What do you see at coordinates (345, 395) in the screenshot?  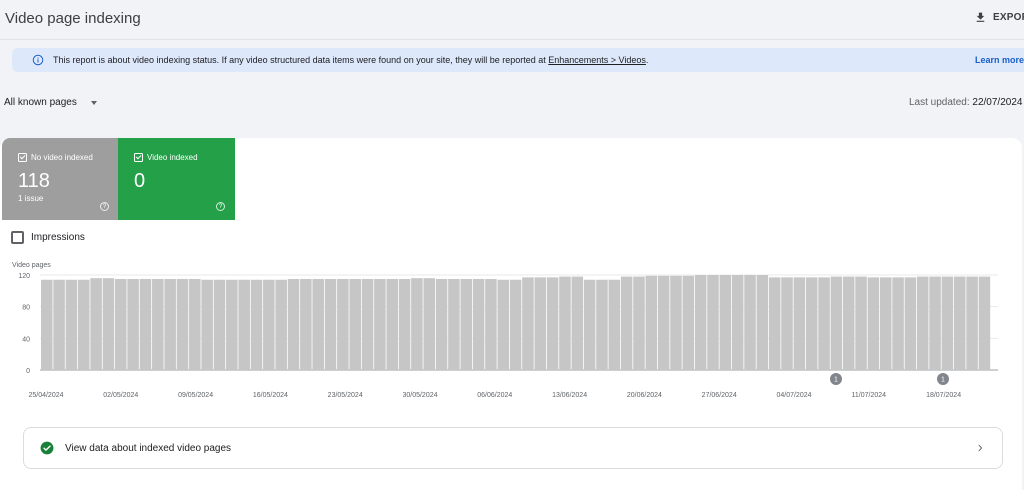 I see `x-tick-label: 23/05/2024` at bounding box center [345, 395].